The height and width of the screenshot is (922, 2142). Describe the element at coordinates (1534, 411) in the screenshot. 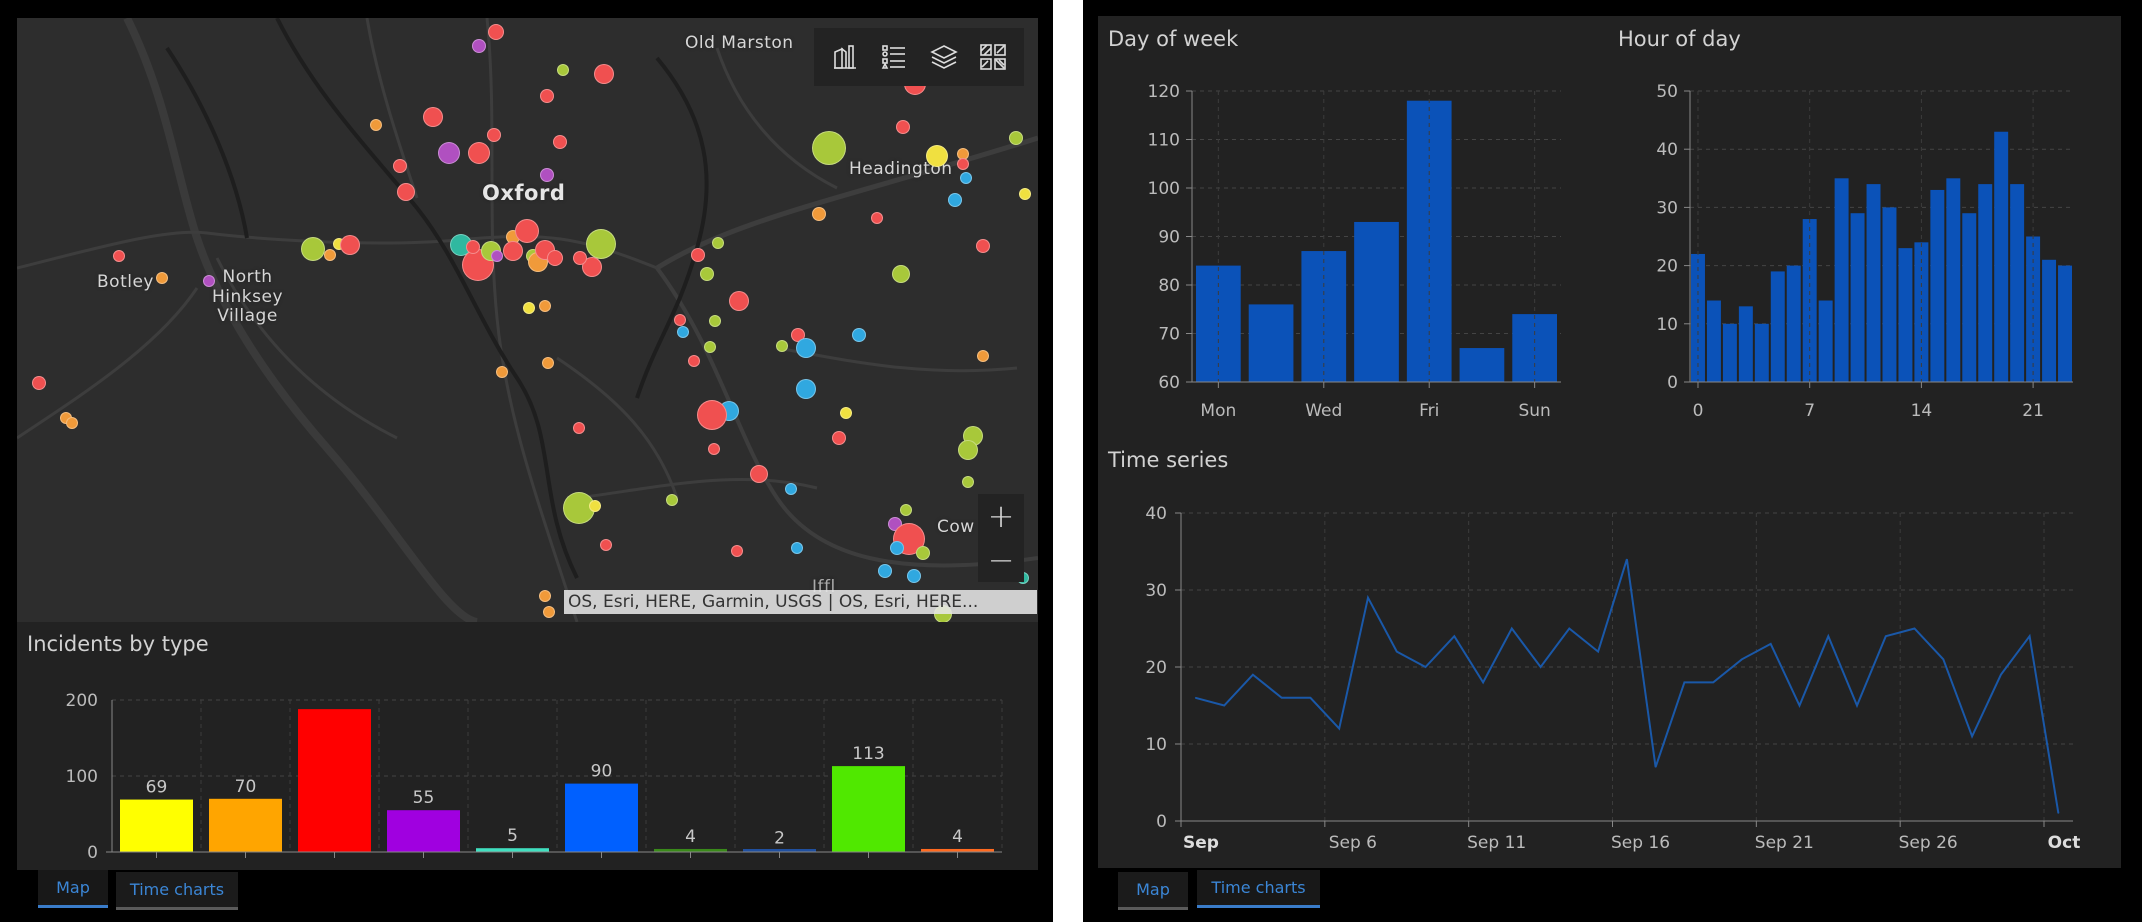

I see `x-tick-label: Sun` at that location.